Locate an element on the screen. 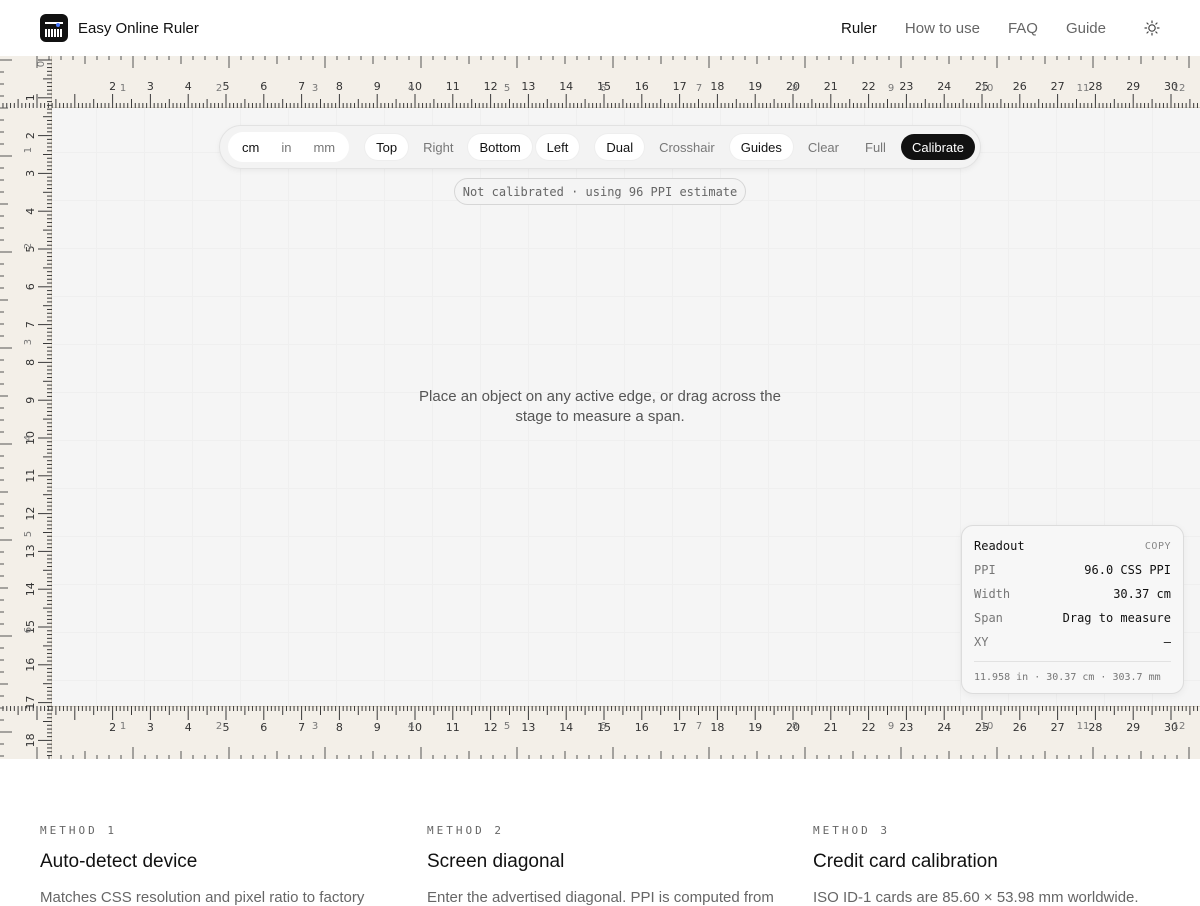 Image resolution: width=1200 pixels, height=906 pixels. ruler-cm-label: 17 is located at coordinates (680, 727).